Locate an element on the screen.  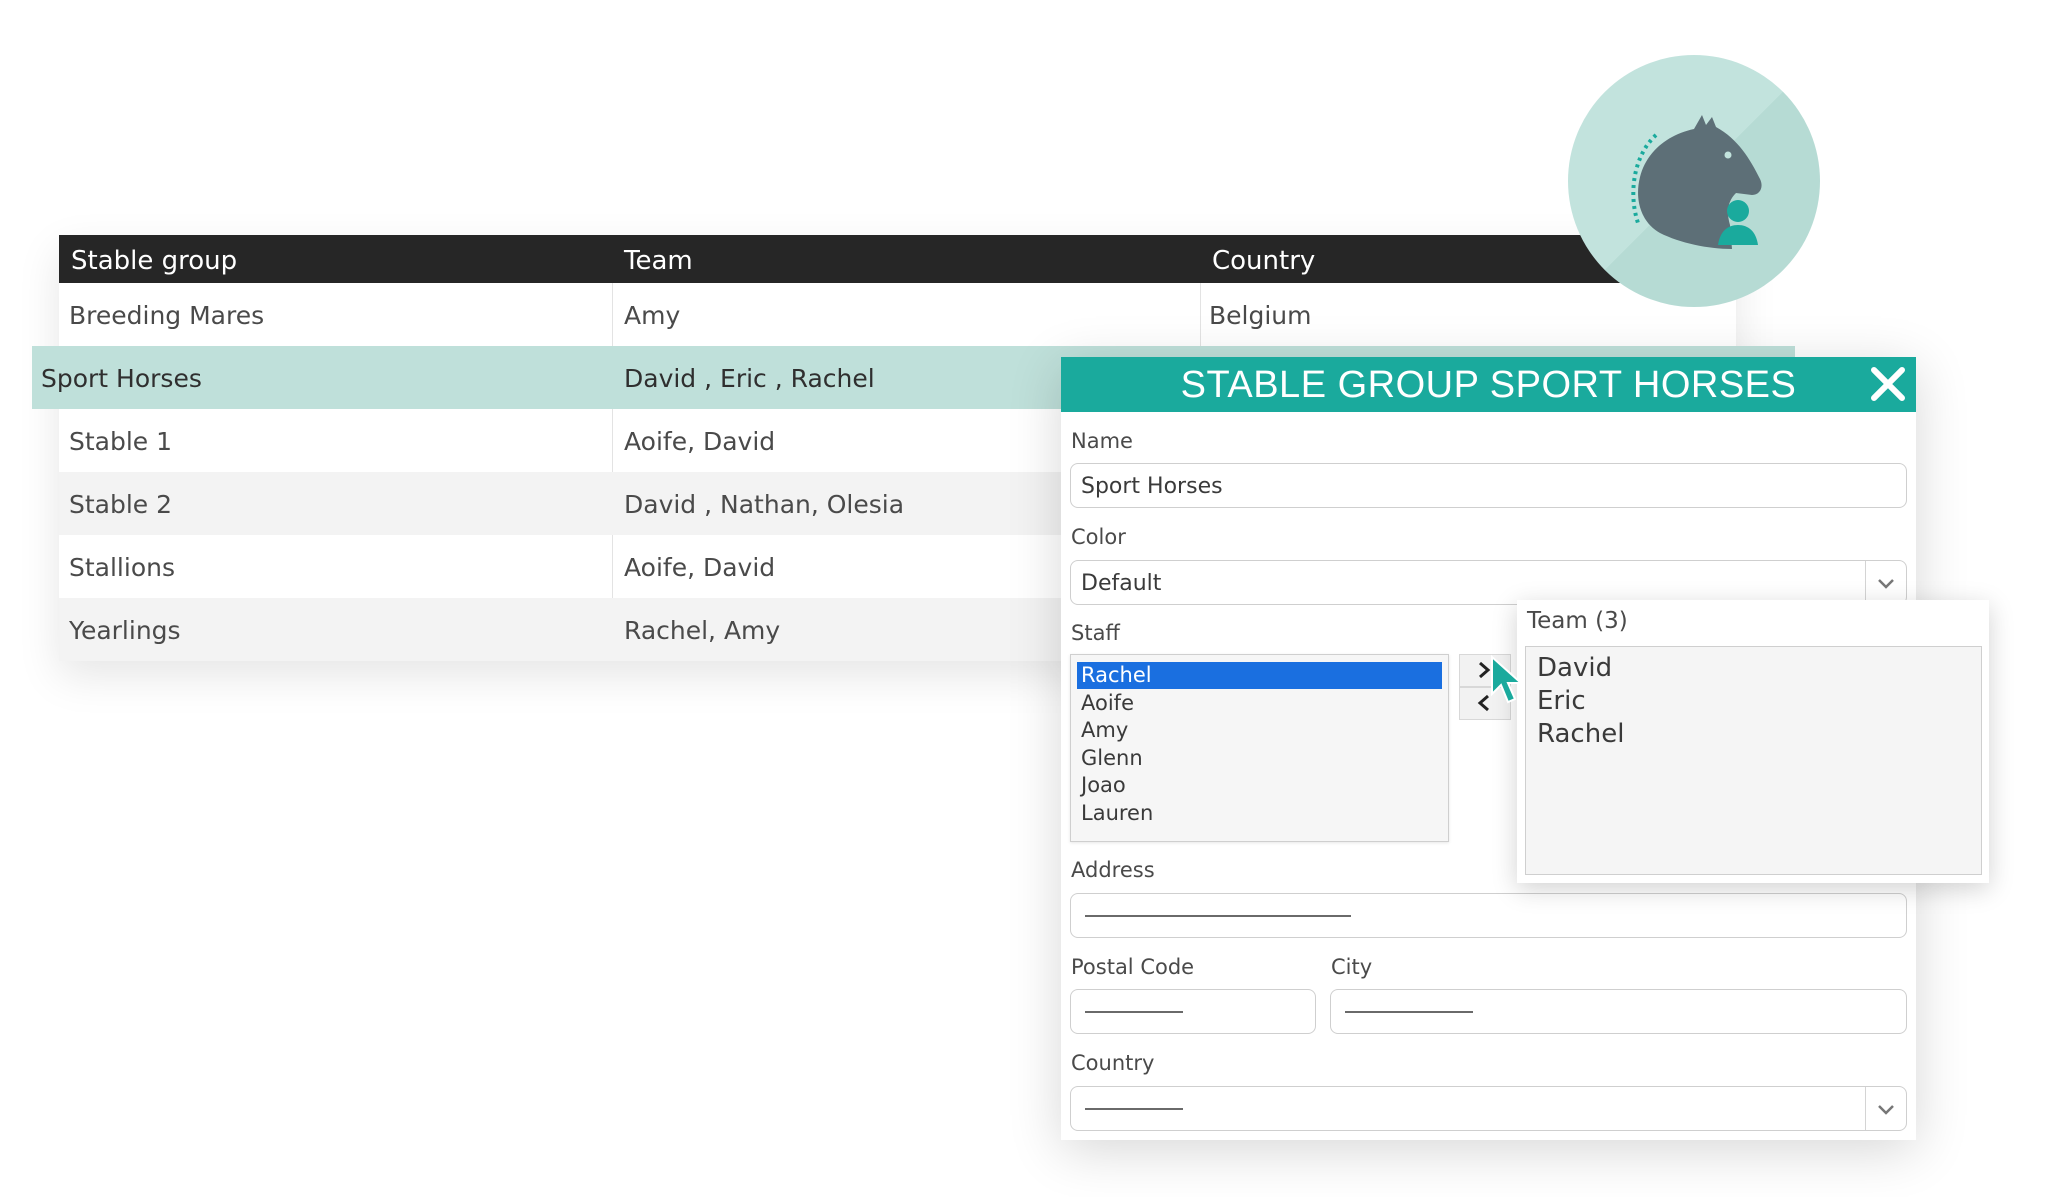
horse-head-icon is located at coordinates (1696, 182).